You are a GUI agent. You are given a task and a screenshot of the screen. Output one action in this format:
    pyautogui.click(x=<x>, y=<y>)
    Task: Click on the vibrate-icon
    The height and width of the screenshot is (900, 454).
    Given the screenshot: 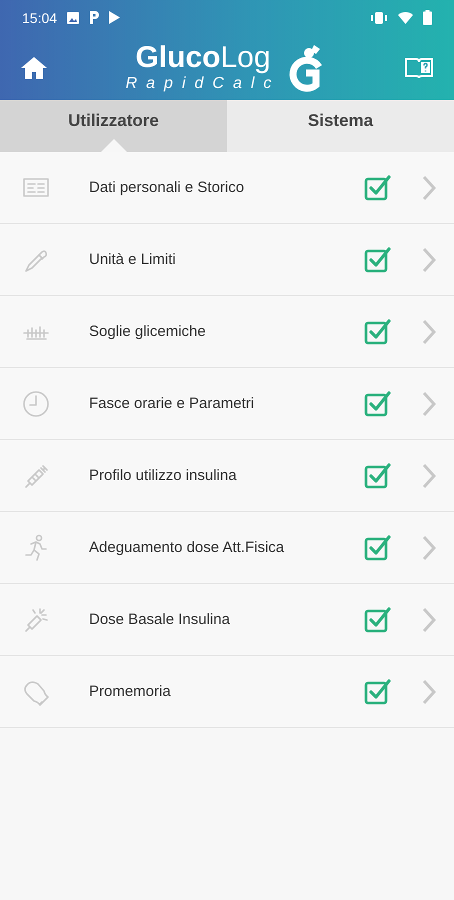 What is the action you would take?
    pyautogui.click(x=379, y=18)
    